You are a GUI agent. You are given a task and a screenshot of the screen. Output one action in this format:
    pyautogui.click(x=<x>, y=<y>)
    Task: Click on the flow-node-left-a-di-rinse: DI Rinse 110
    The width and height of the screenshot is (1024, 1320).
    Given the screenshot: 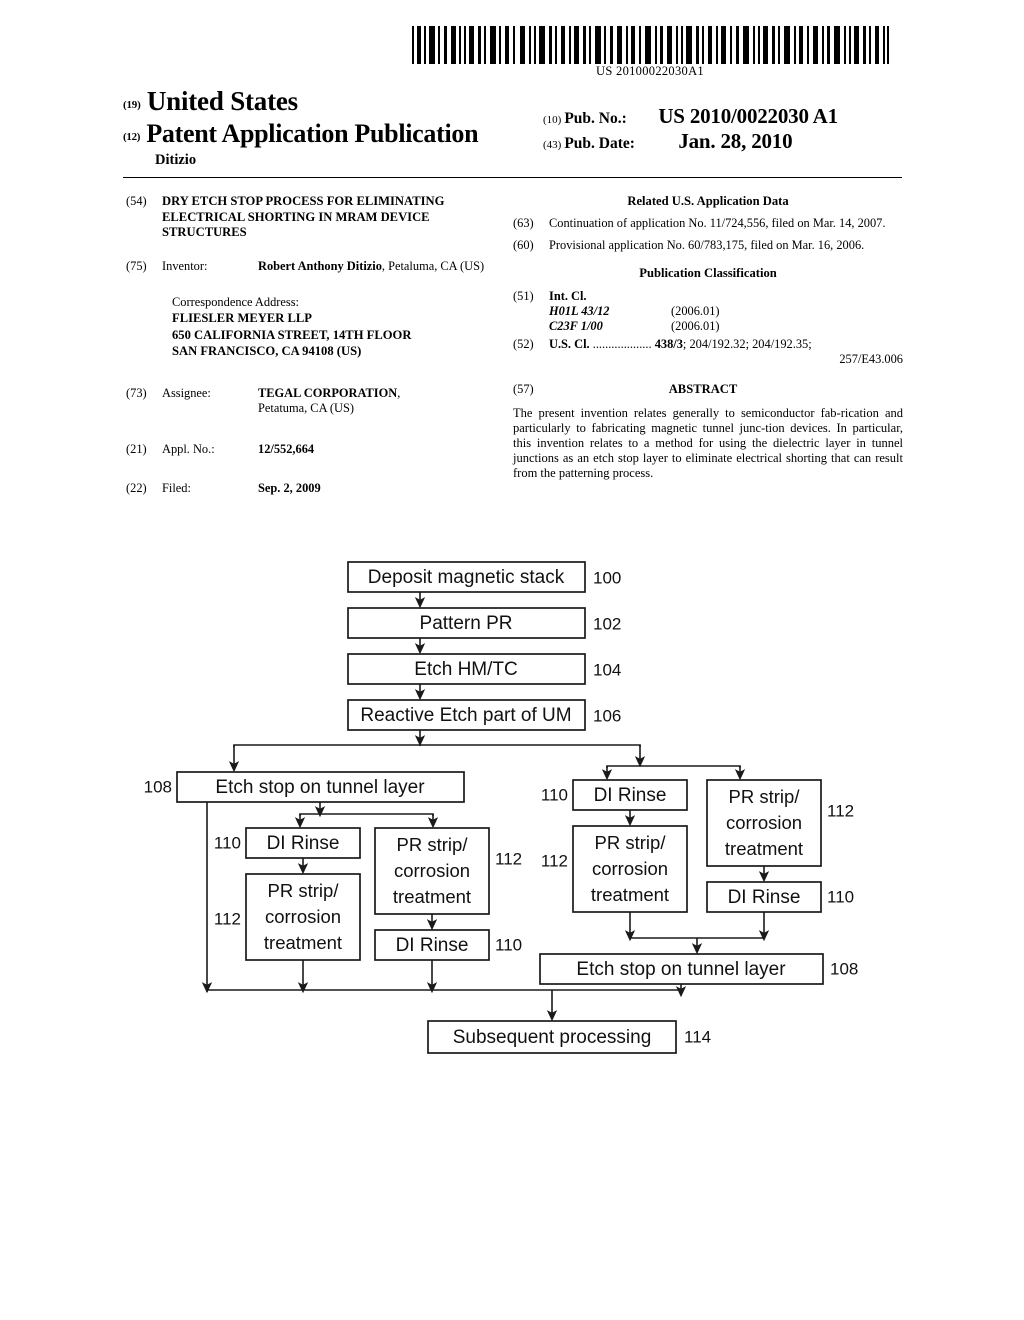 What is the action you would take?
    pyautogui.click(x=287, y=843)
    